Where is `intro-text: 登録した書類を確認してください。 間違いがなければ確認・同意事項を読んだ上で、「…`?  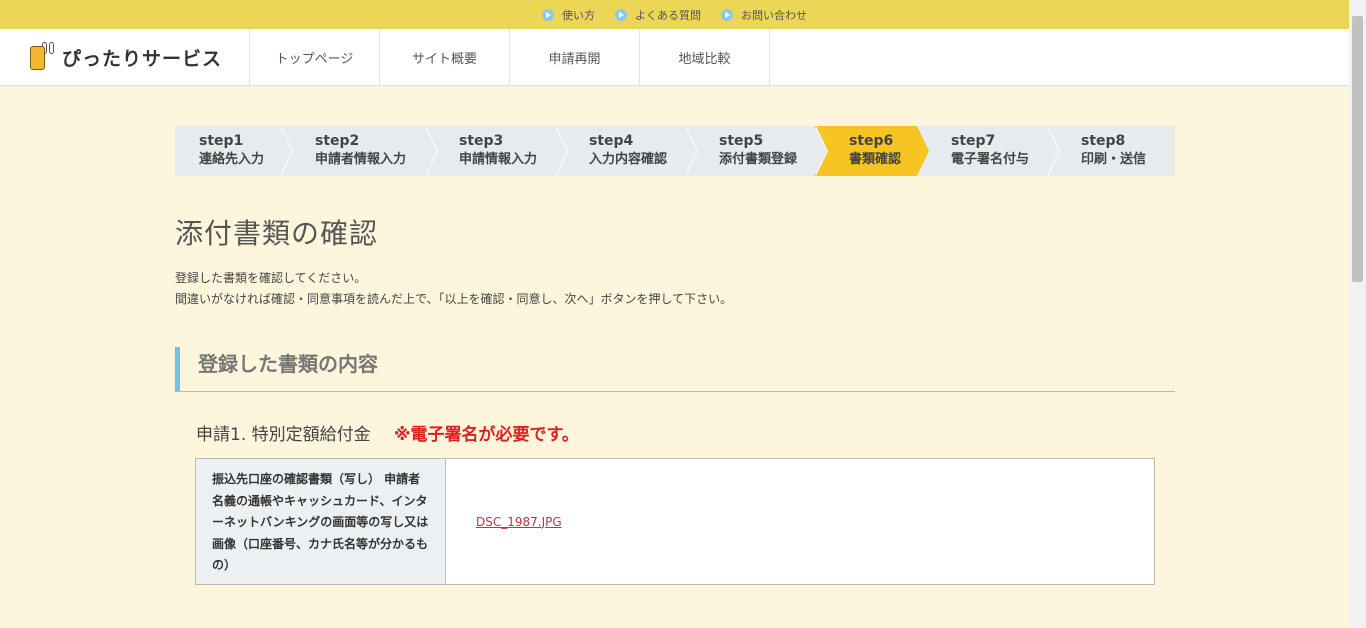
intro-text: 登録した書類を確認してください。 間違いがなければ確認・同意事項を読んだ上で、「… is located at coordinates (453, 289).